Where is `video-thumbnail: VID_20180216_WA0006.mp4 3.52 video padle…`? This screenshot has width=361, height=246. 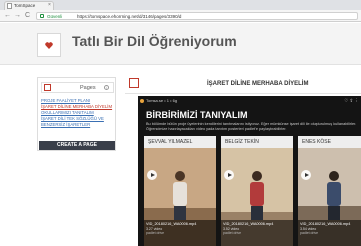 video-thumbnail: VID_20180216_WA0006.mp4 3.52 video padle… is located at coordinates (257, 197).